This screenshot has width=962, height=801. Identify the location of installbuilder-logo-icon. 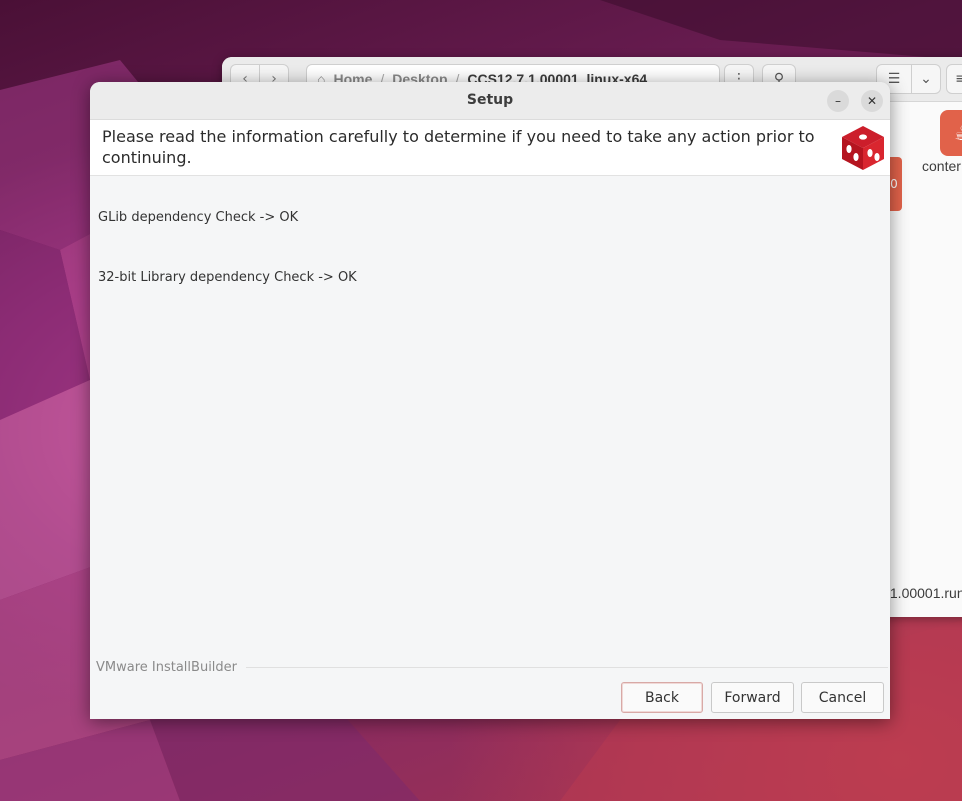
(863, 148).